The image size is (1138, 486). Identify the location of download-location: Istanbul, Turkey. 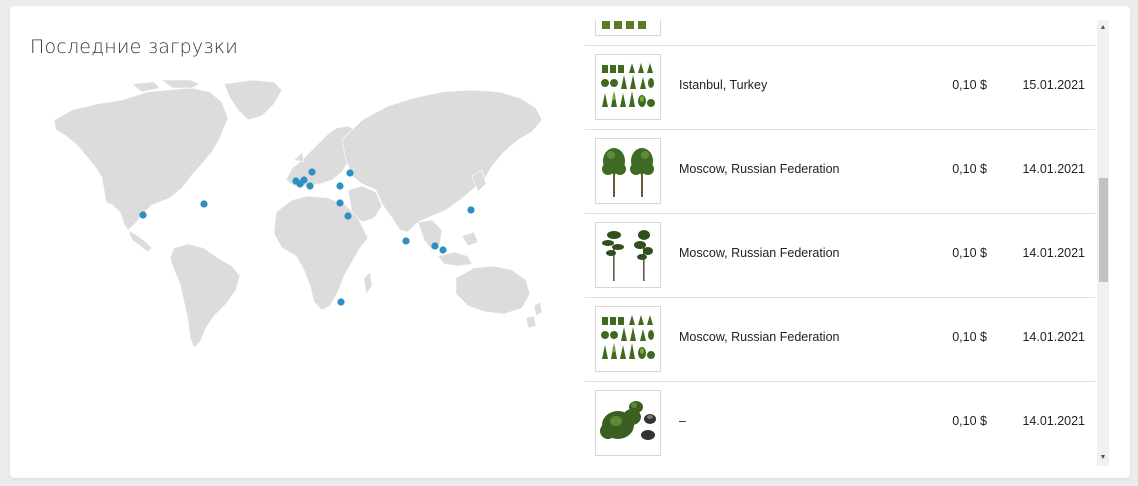
(723, 85).